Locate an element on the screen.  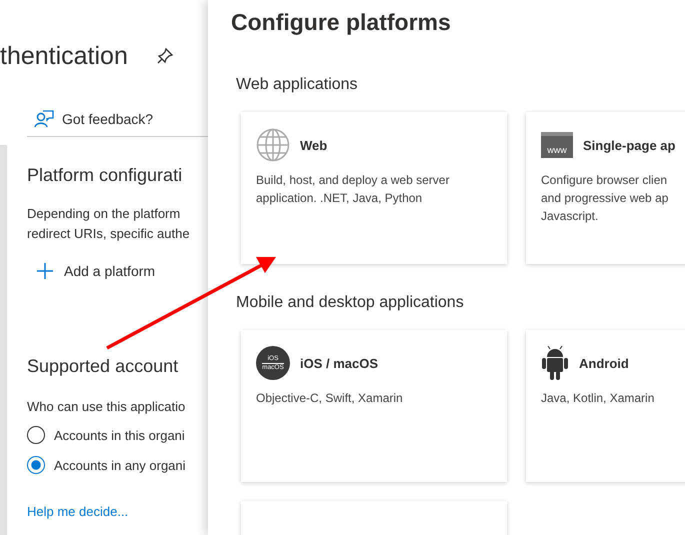
pin-icon is located at coordinates (165, 56).